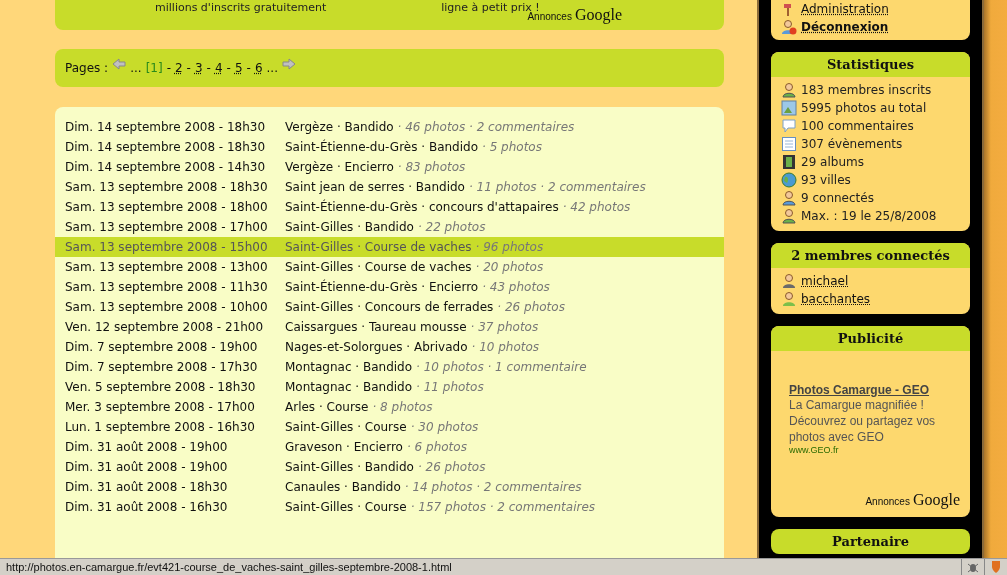  I want to click on event-stats: · 5 photos, so click(512, 147).